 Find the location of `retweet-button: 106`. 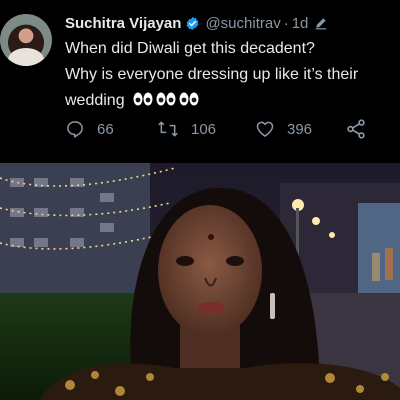

retweet-button: 106 is located at coordinates (186, 129).